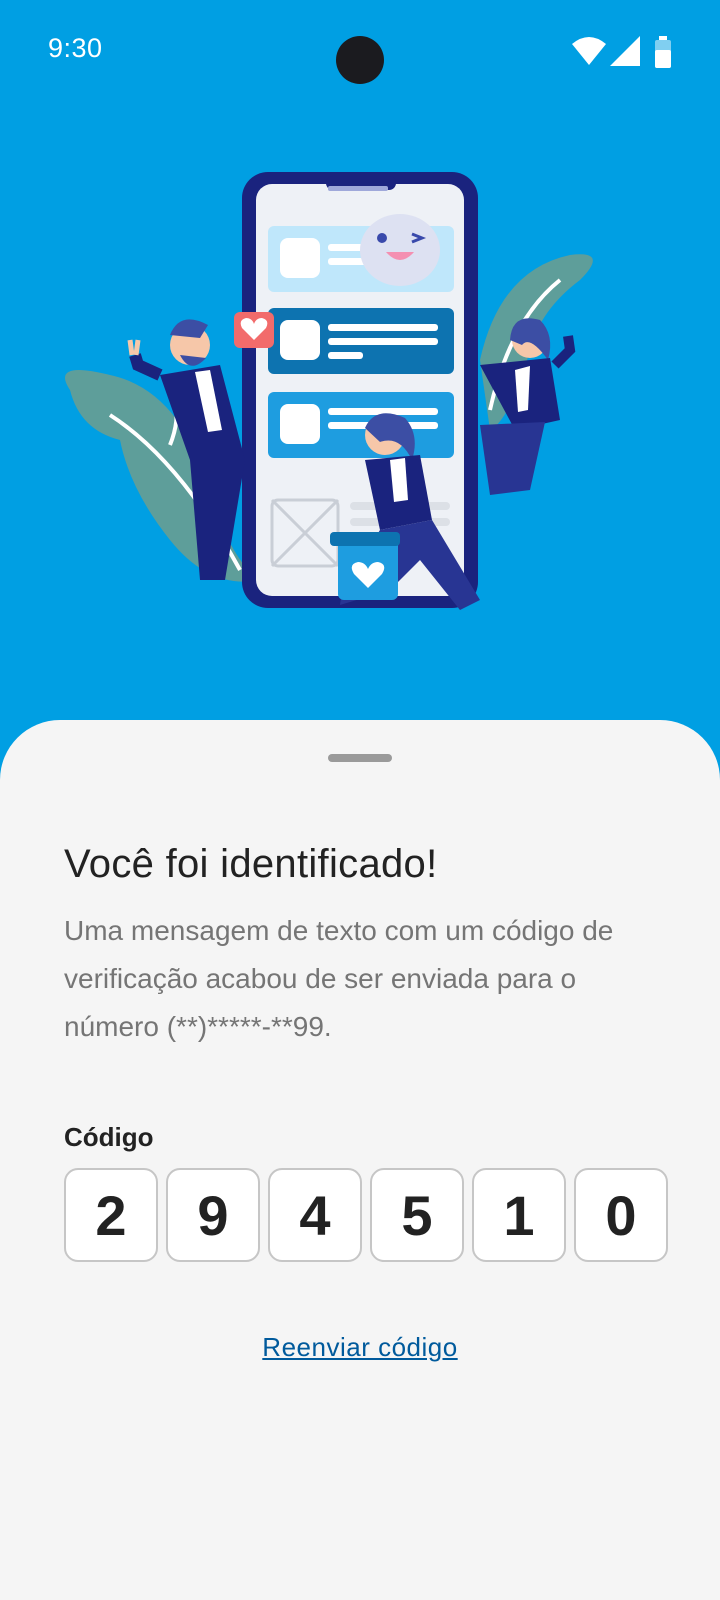 Image resolution: width=720 pixels, height=1600 pixels. I want to click on code-digit-box: 1, so click(519, 1215).